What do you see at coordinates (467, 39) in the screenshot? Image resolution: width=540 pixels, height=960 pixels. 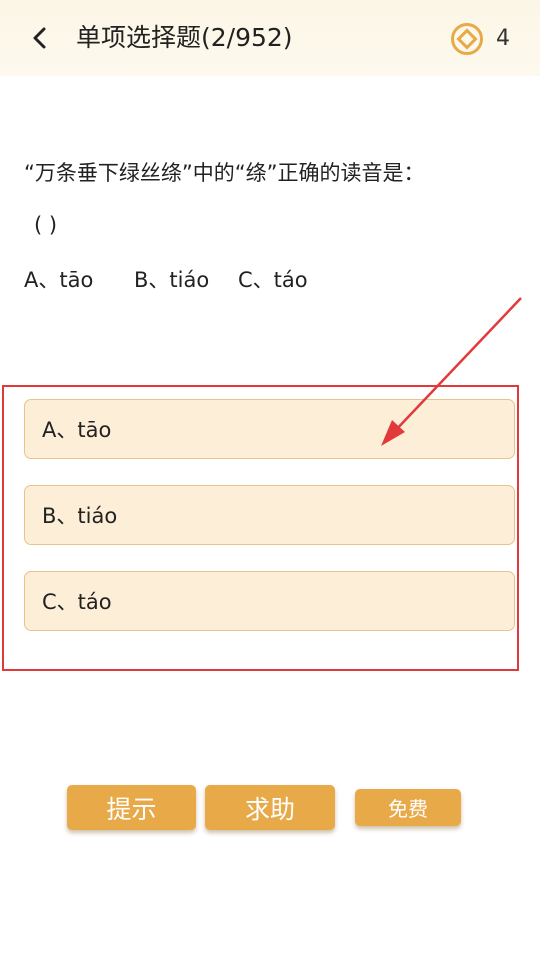 I see `coin-icon` at bounding box center [467, 39].